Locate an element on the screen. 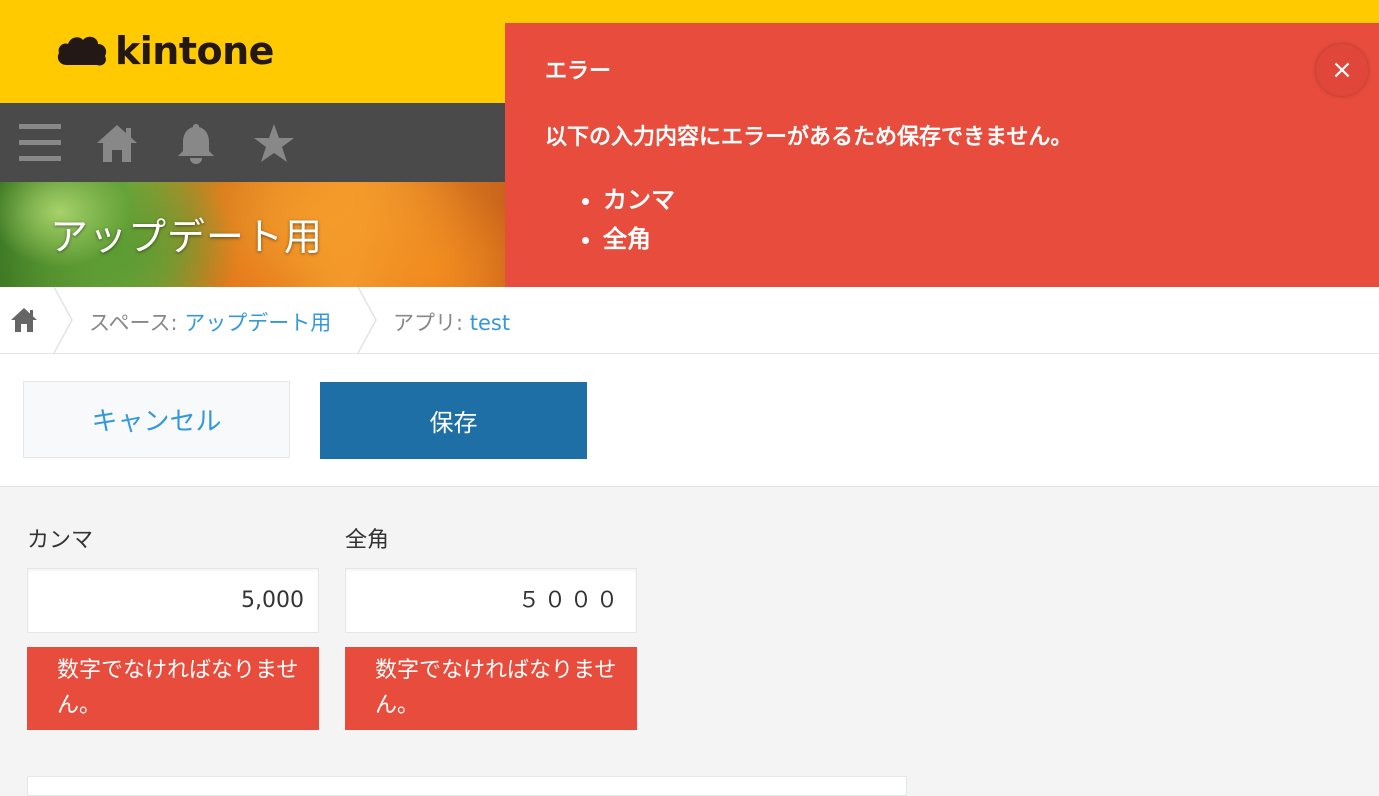 This screenshot has height=796, width=1379. field-error-fullwidth: 数字でなければなりません。 is located at coordinates (491, 688).